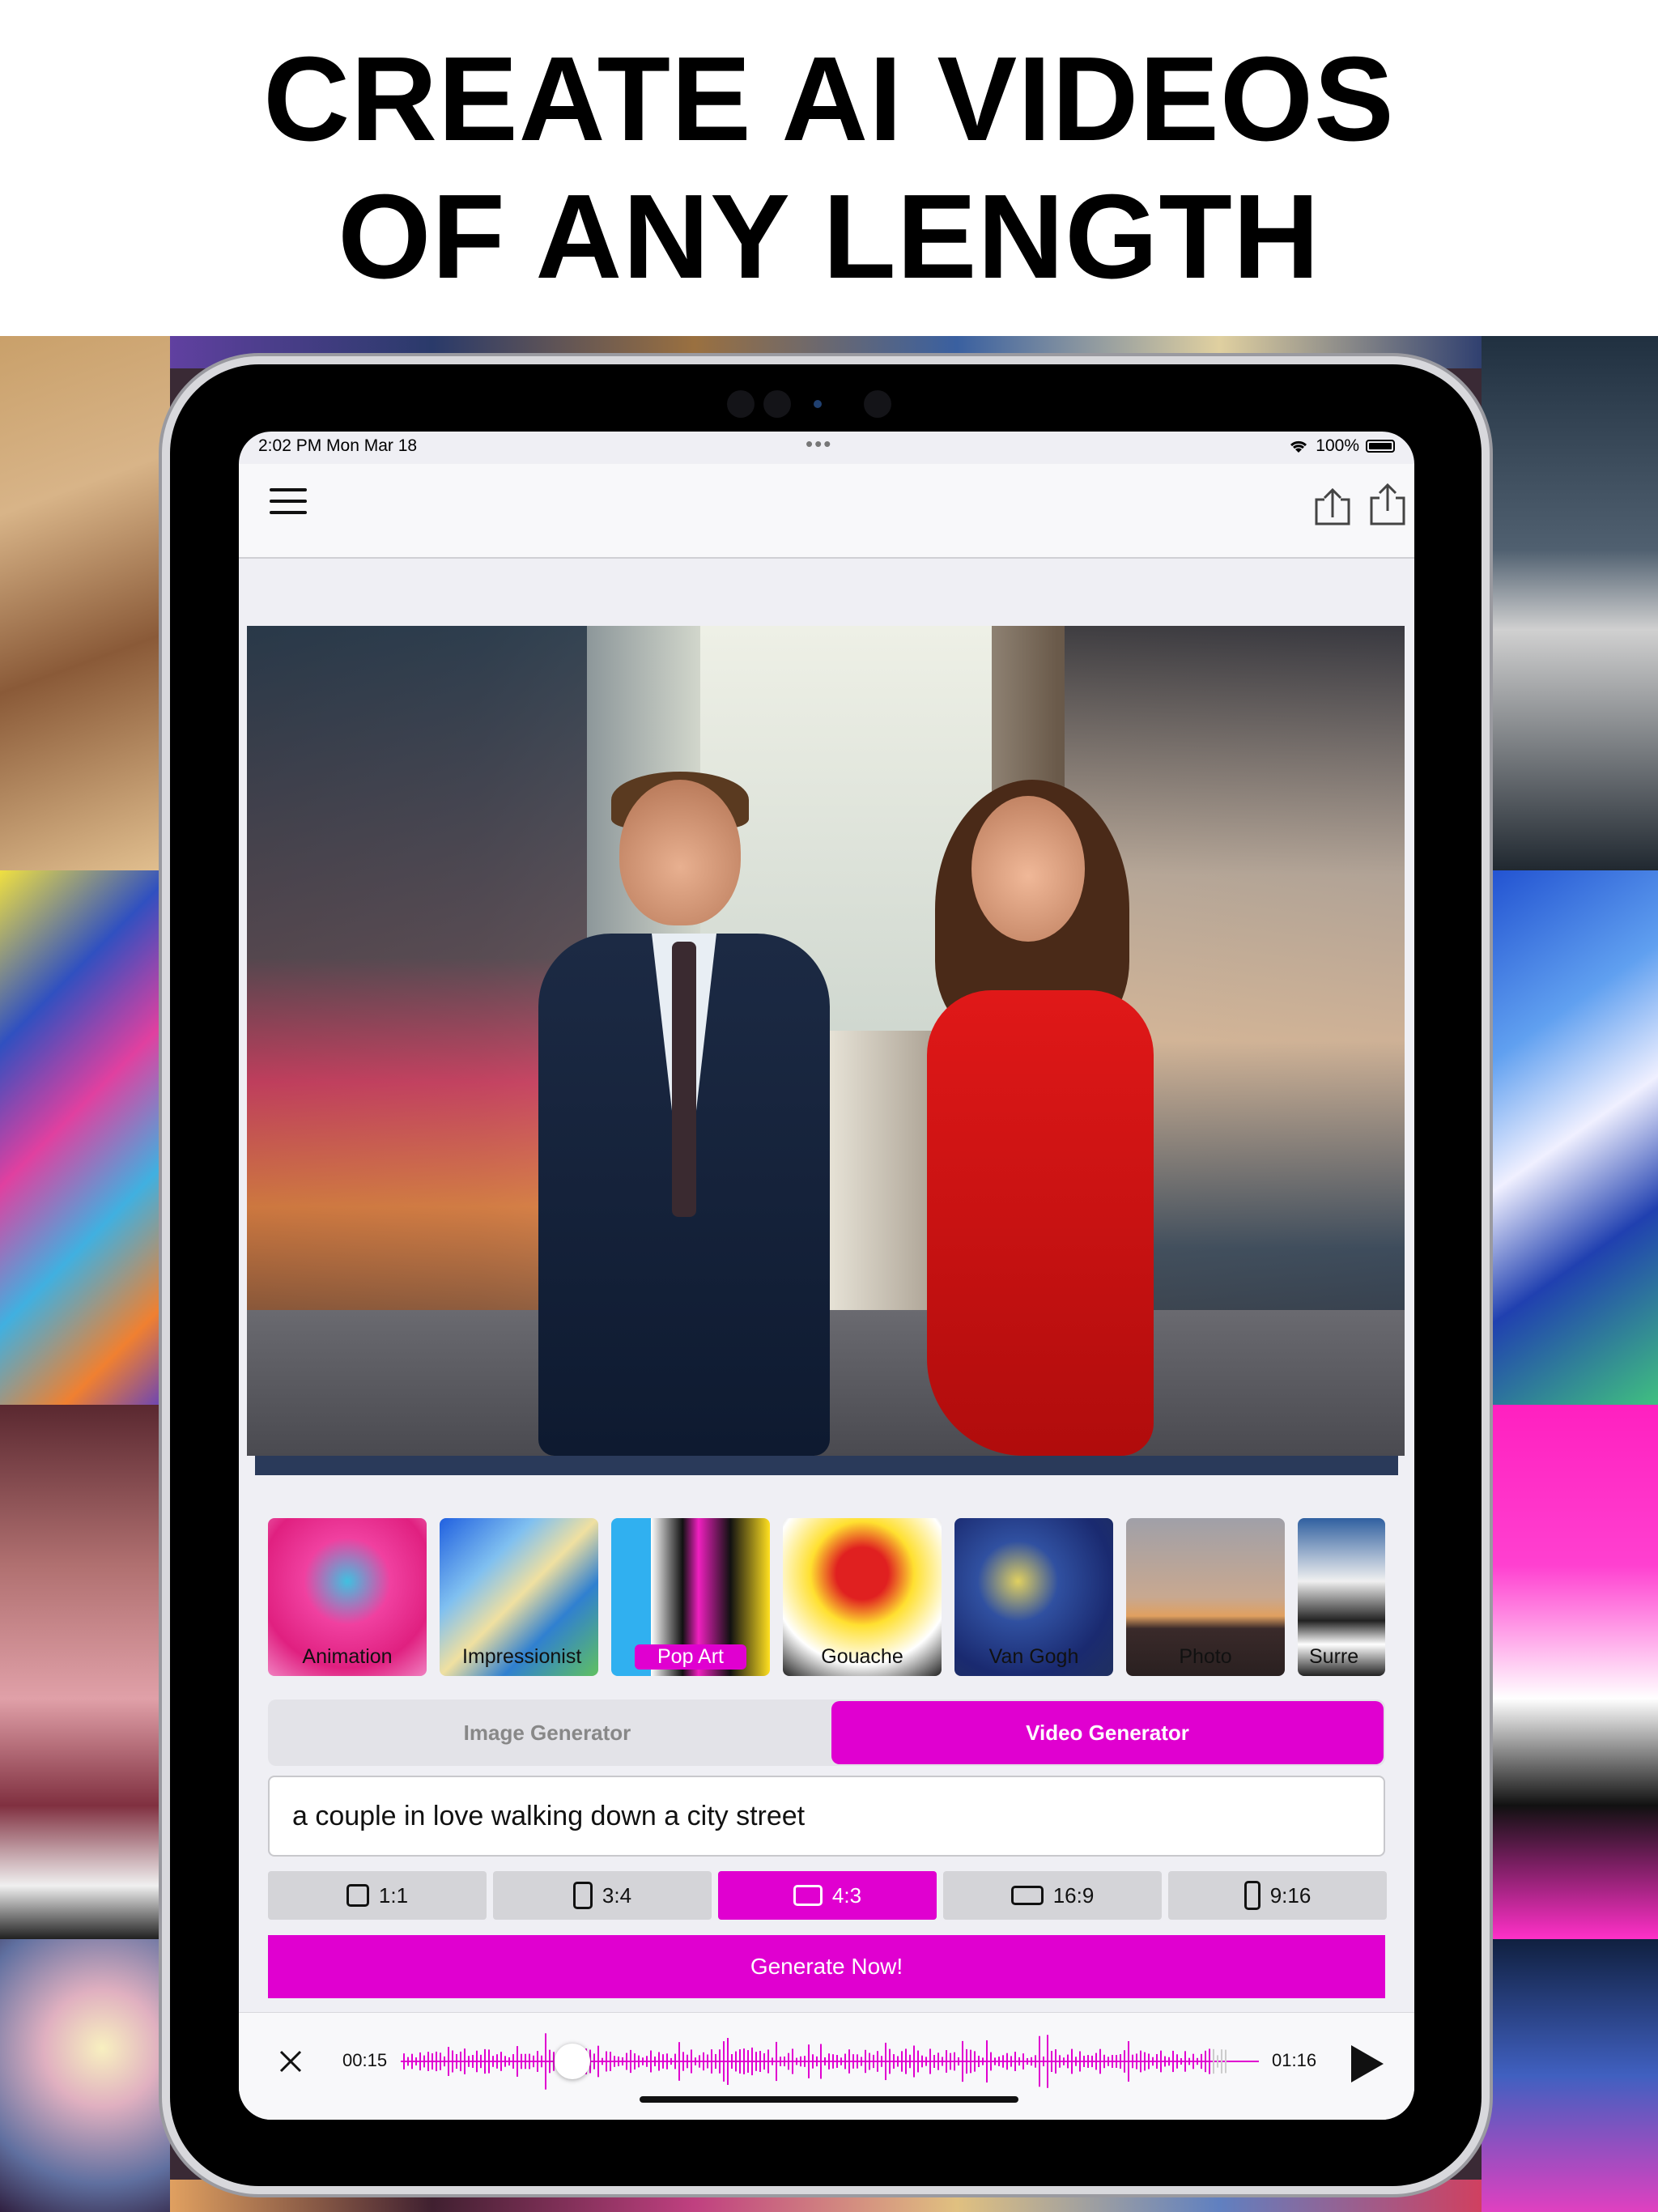 This screenshot has height=2212, width=1658. I want to click on aspect-ratio-selector: 1:1 3:4 4:3 16:9 9:16, so click(827, 1896).